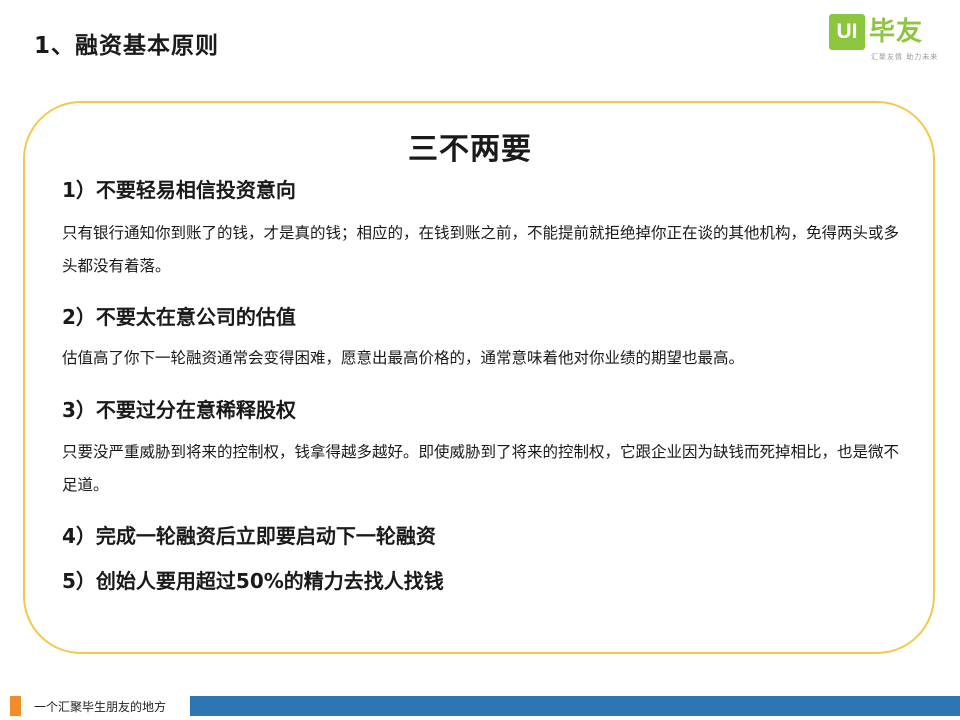  Describe the element at coordinates (179, 190) in the screenshot. I see `principle-1-title: 1）不要轻易相信投资意向` at that location.